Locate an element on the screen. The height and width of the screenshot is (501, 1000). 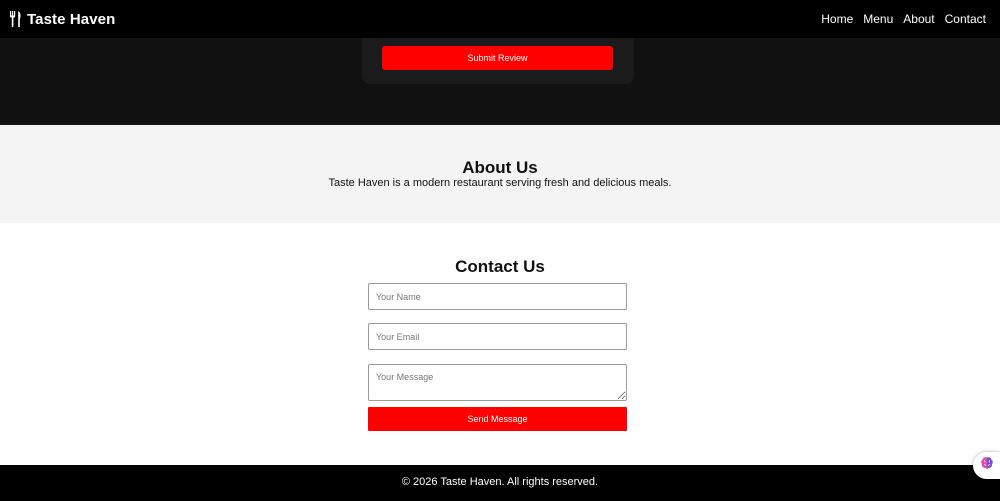
nav-links: Home Menu About Contact is located at coordinates (903, 19).